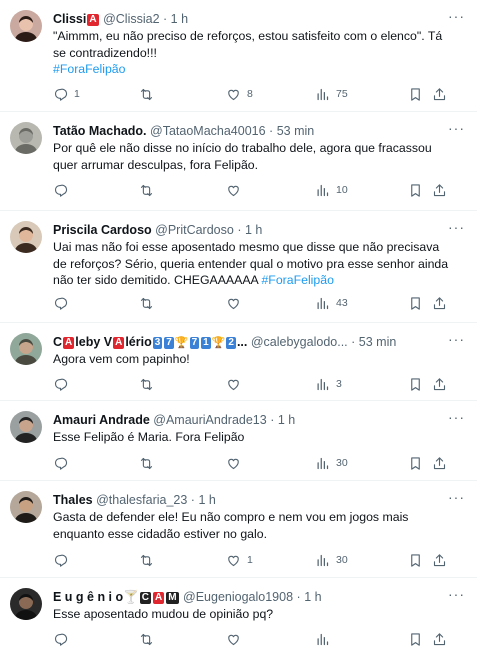 The image size is (477, 646). What do you see at coordinates (149, 437) in the screenshot?
I see `tweet-text: Esse Felipão é Maria. Fora Felipão` at bounding box center [149, 437].